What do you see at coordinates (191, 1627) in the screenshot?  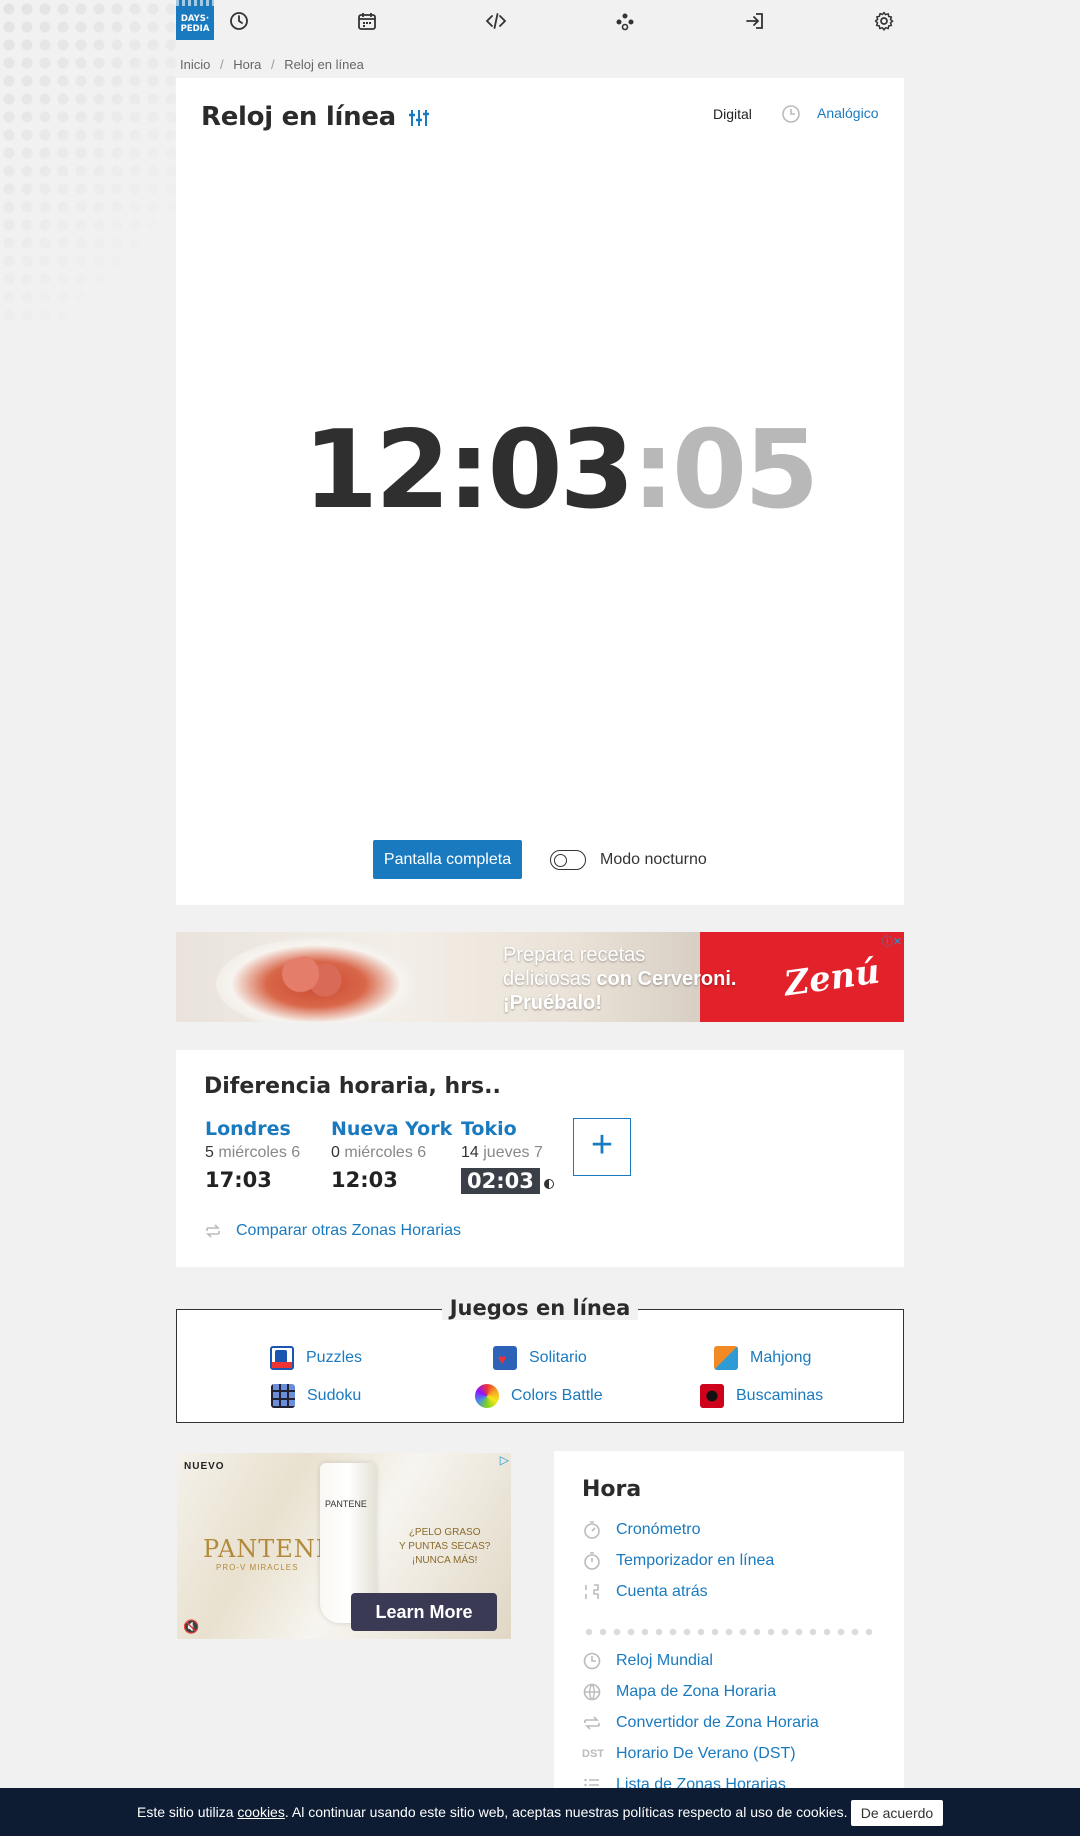 I see `mute-icon: 🔇` at bounding box center [191, 1627].